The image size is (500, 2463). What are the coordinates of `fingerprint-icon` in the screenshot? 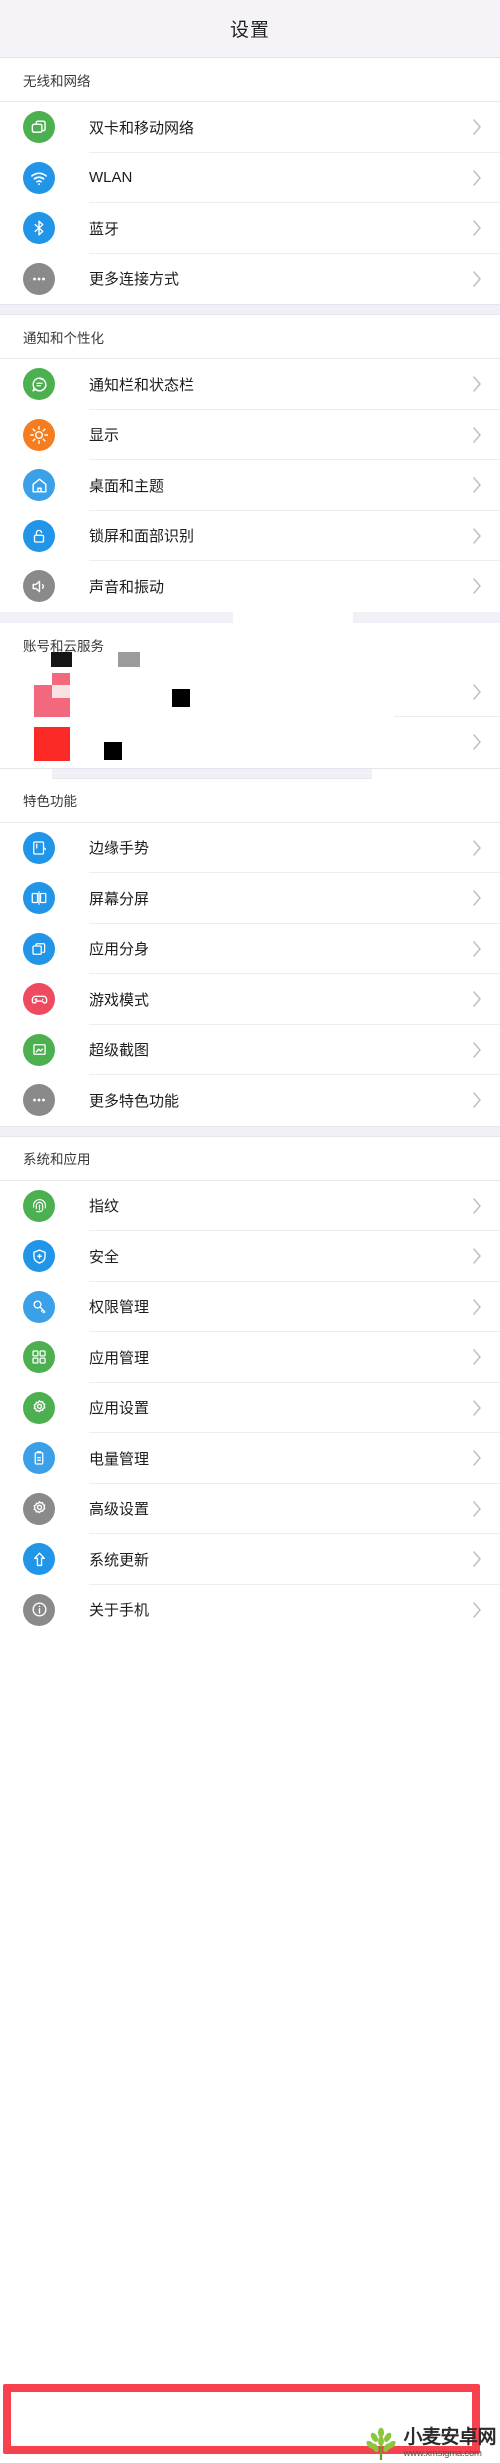 It's located at (39, 1205).